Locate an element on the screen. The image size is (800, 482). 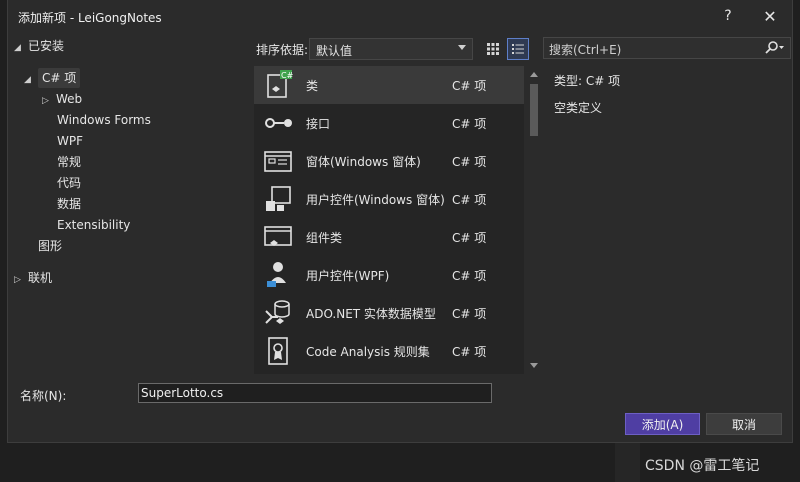
list-item: Code Analysis 规则集 C# 项 is located at coordinates (389, 351).